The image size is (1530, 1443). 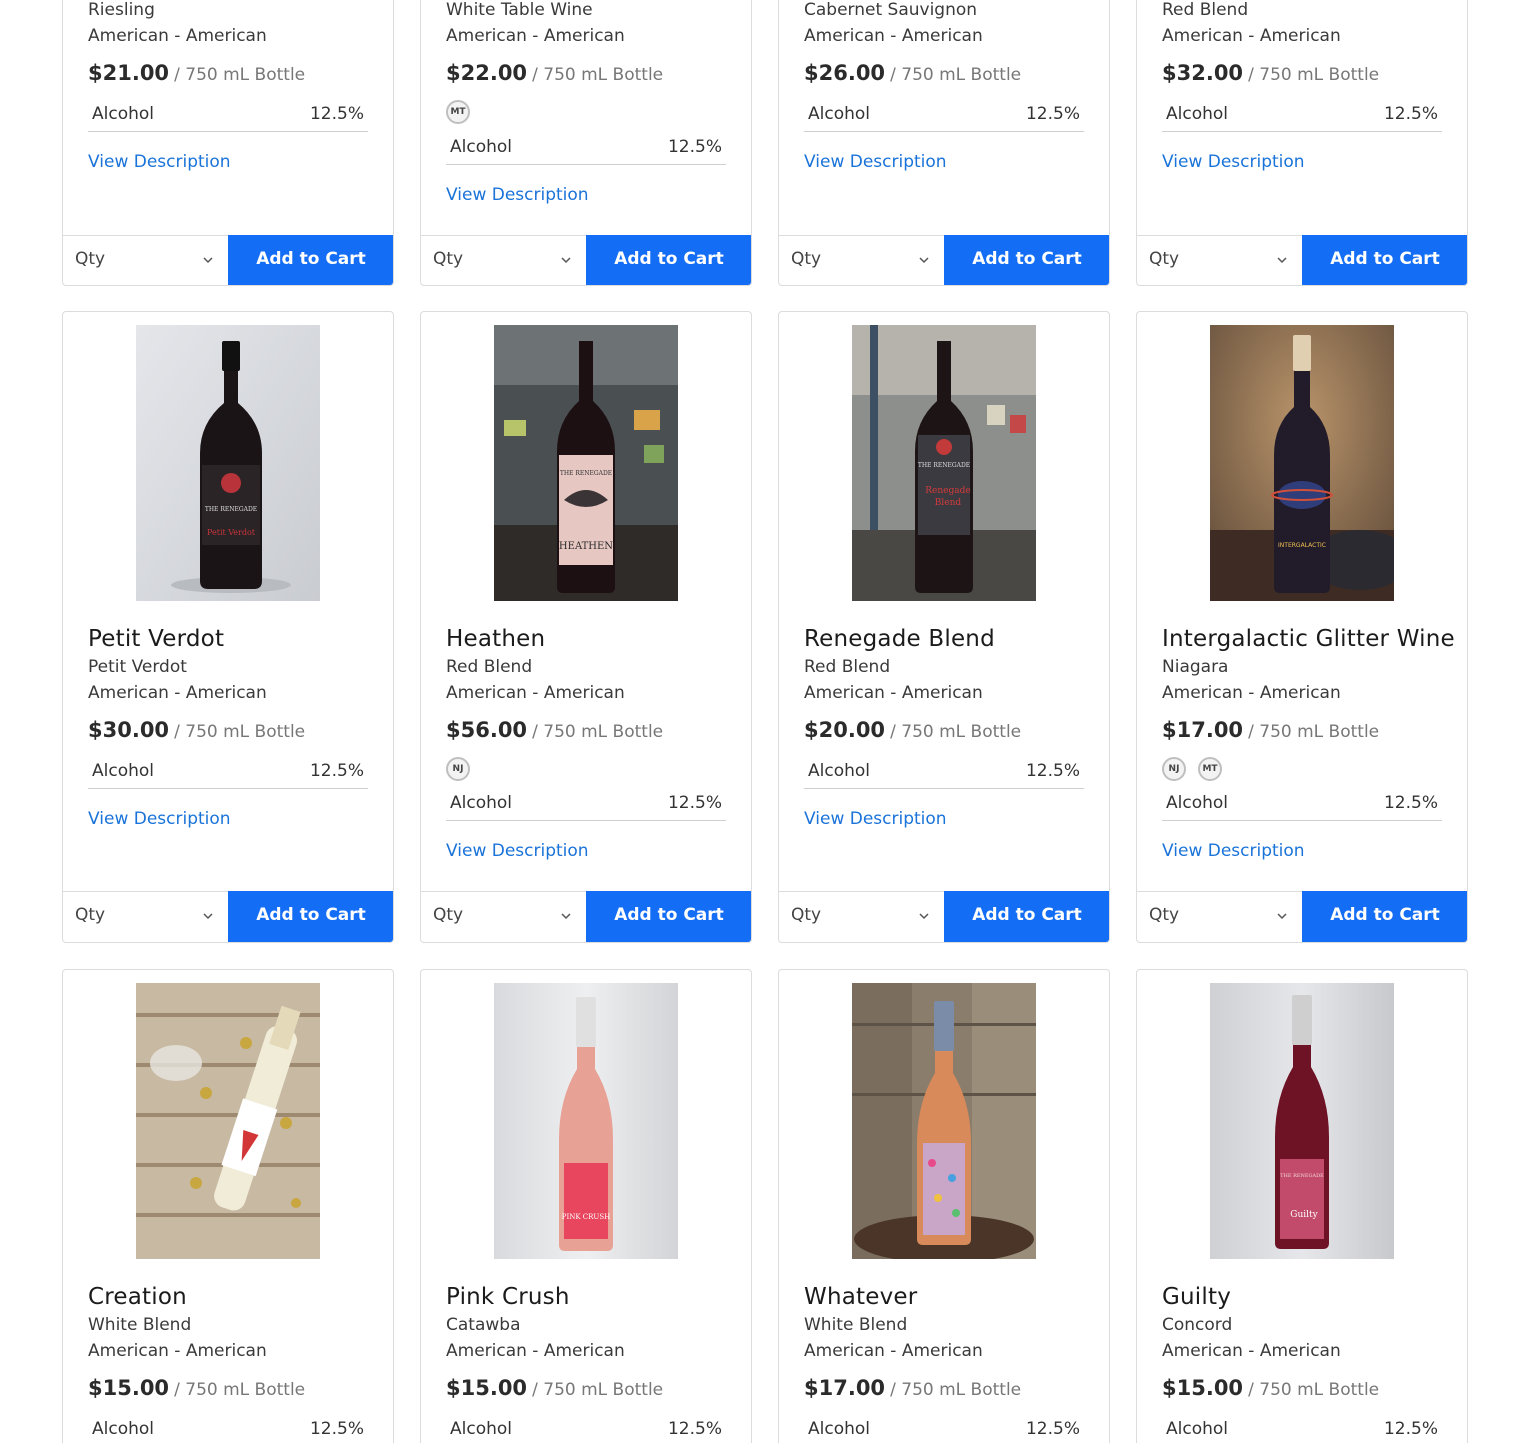 I want to click on price-row: $30.00 / 750 mL Bottle, so click(x=196, y=730).